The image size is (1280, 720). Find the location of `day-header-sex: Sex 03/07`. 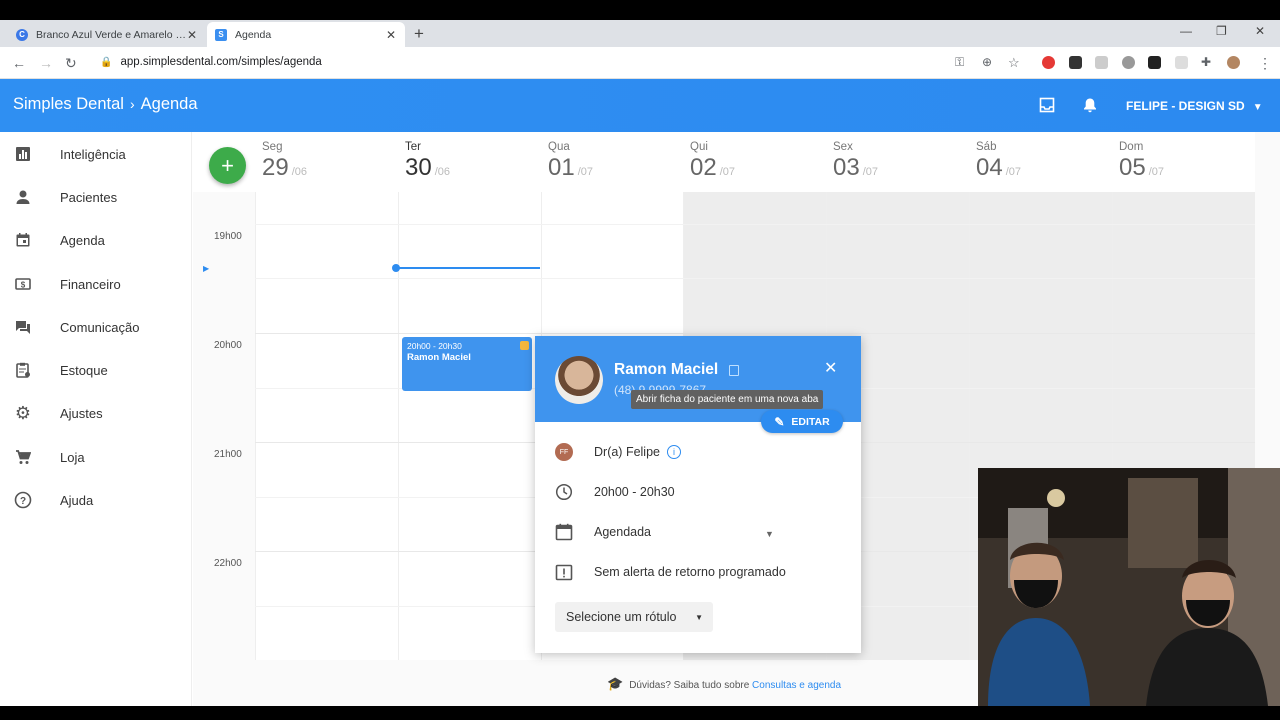

day-header-sex: Sex 03/07 is located at coordinates (897, 162).